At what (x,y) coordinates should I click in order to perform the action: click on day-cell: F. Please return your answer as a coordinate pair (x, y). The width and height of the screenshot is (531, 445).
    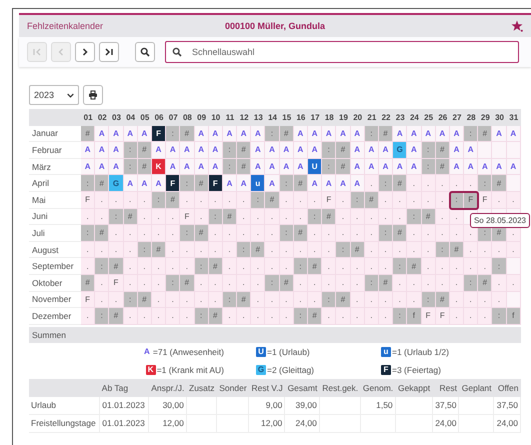
    Looking at the image, I should click on (116, 283).